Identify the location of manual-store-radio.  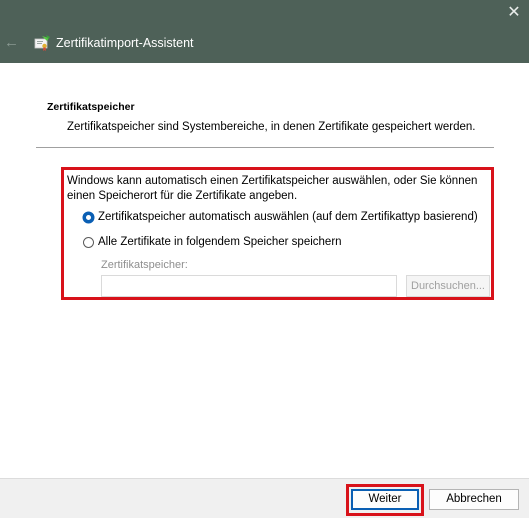
(88, 242).